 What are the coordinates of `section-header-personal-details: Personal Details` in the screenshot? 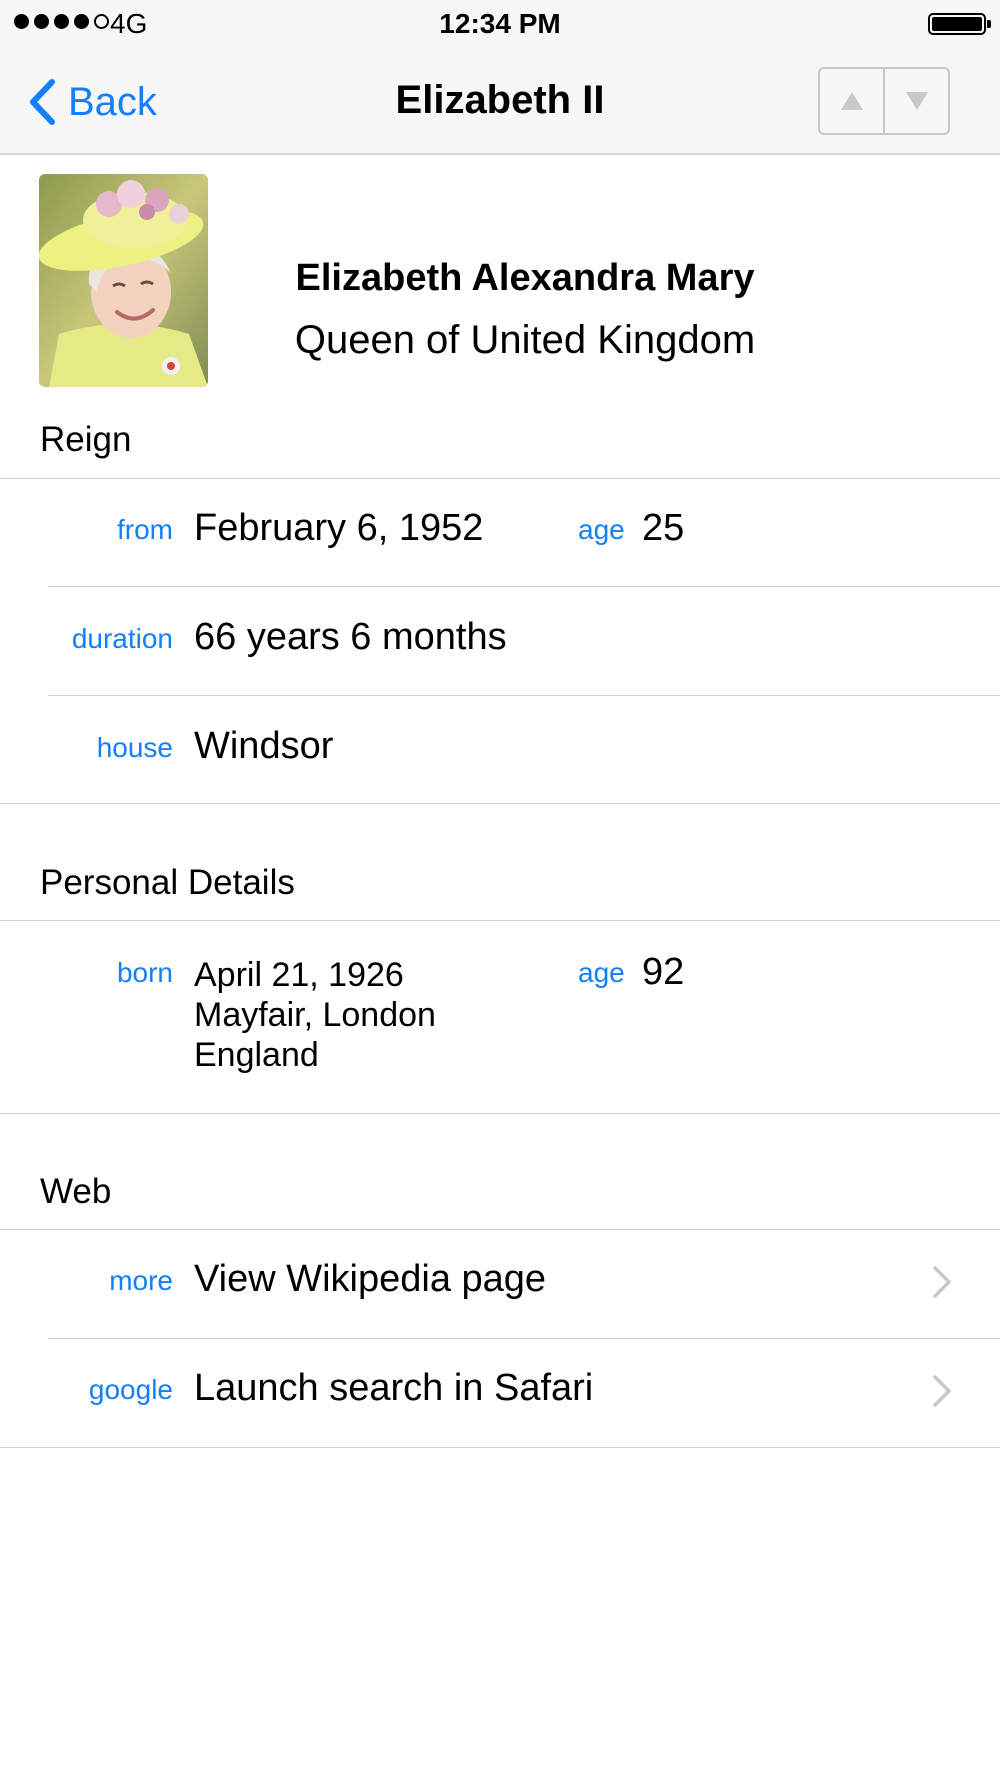 It's located at (167, 882).